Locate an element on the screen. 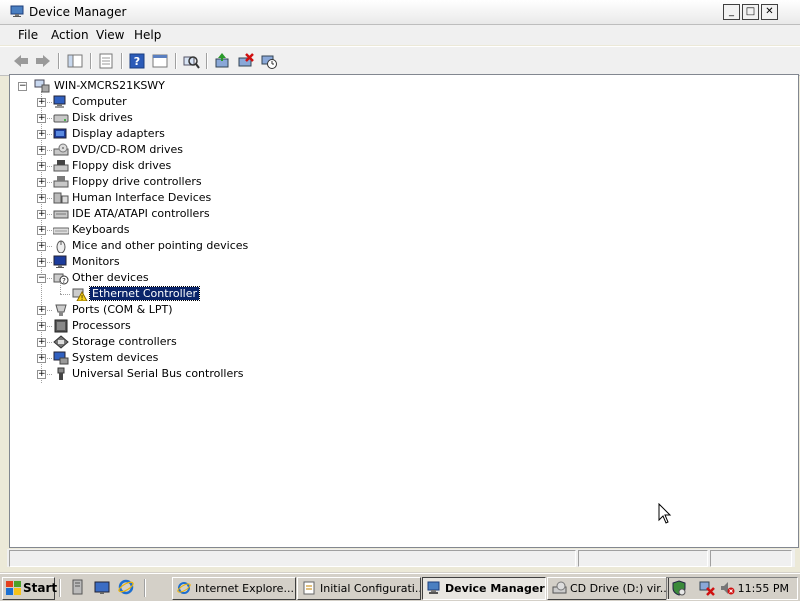  tree-category-row: + Universal Serial Bus controllers is located at coordinates (360, 374).